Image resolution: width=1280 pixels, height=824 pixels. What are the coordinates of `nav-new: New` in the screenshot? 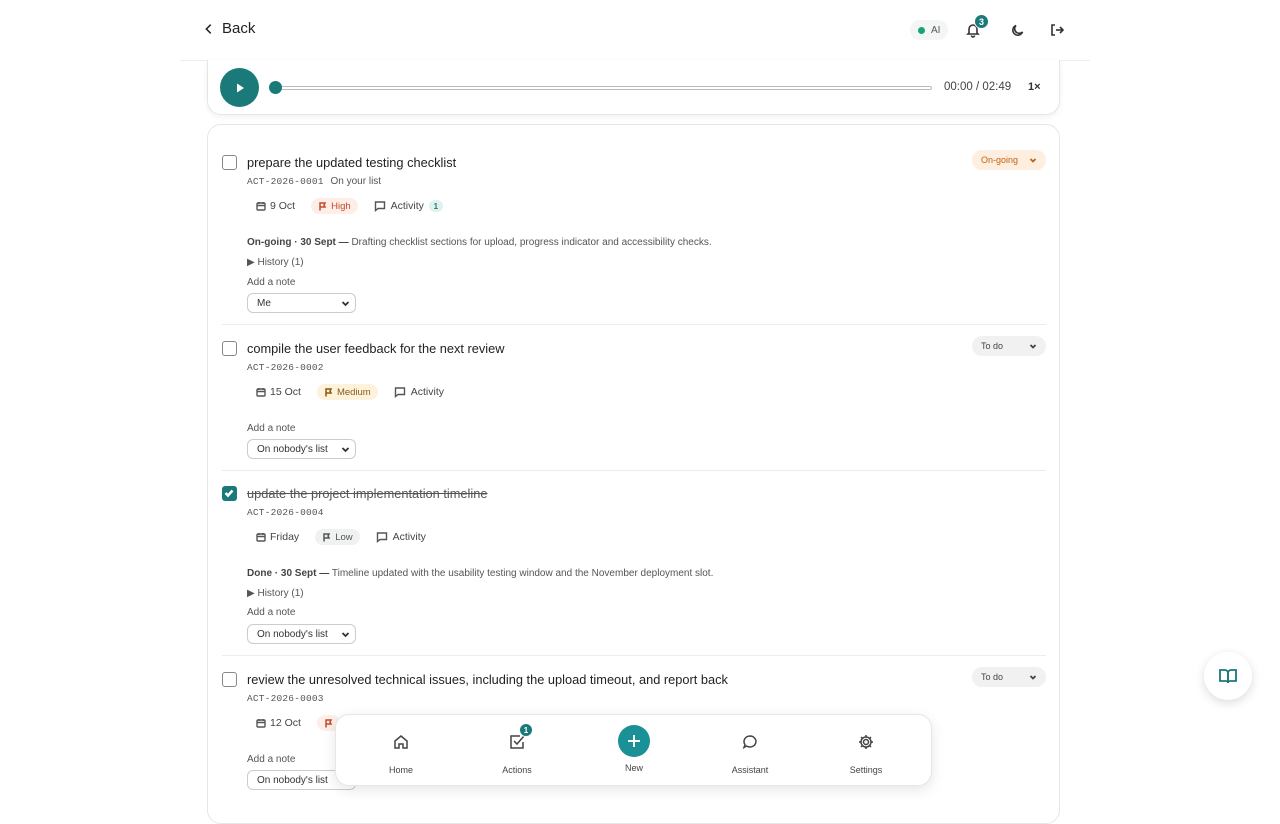 It's located at (634, 751).